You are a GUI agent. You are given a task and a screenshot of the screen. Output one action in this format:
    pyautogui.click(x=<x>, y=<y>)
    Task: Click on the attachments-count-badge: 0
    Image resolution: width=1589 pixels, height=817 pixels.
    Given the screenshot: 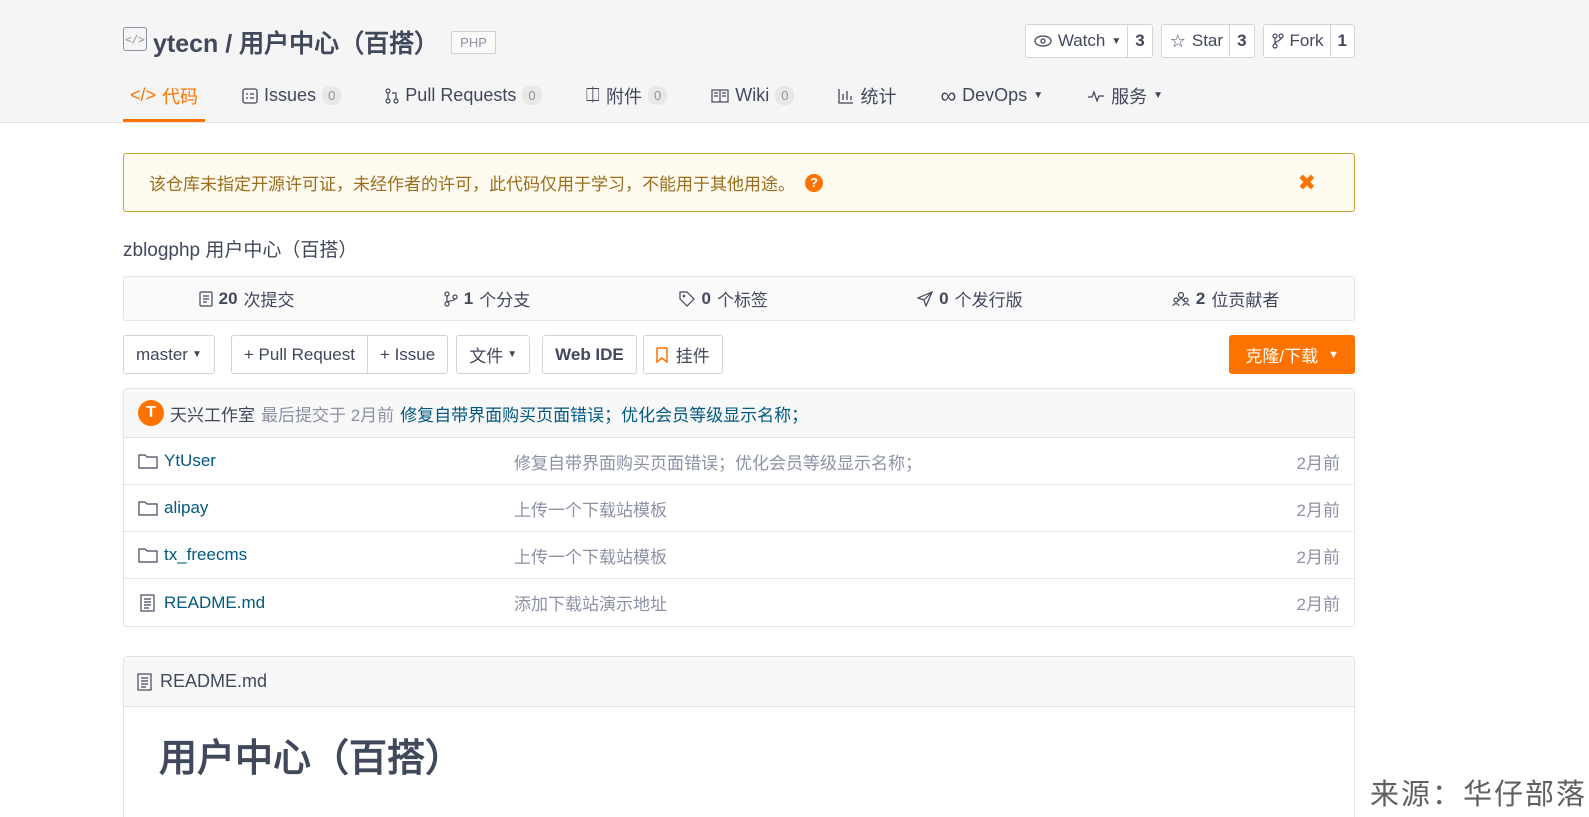 What is the action you would take?
    pyautogui.click(x=658, y=95)
    